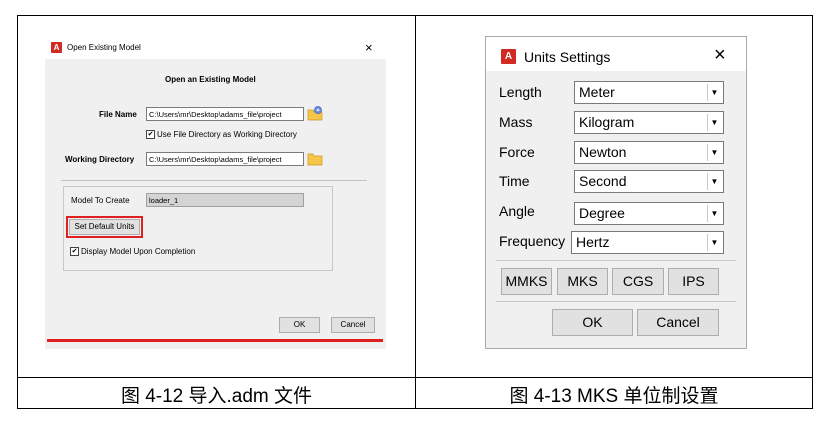 Image resolution: width=829 pixels, height=422 pixels. Describe the element at coordinates (649, 181) in the screenshot. I see `time-select: Second ▼` at that location.